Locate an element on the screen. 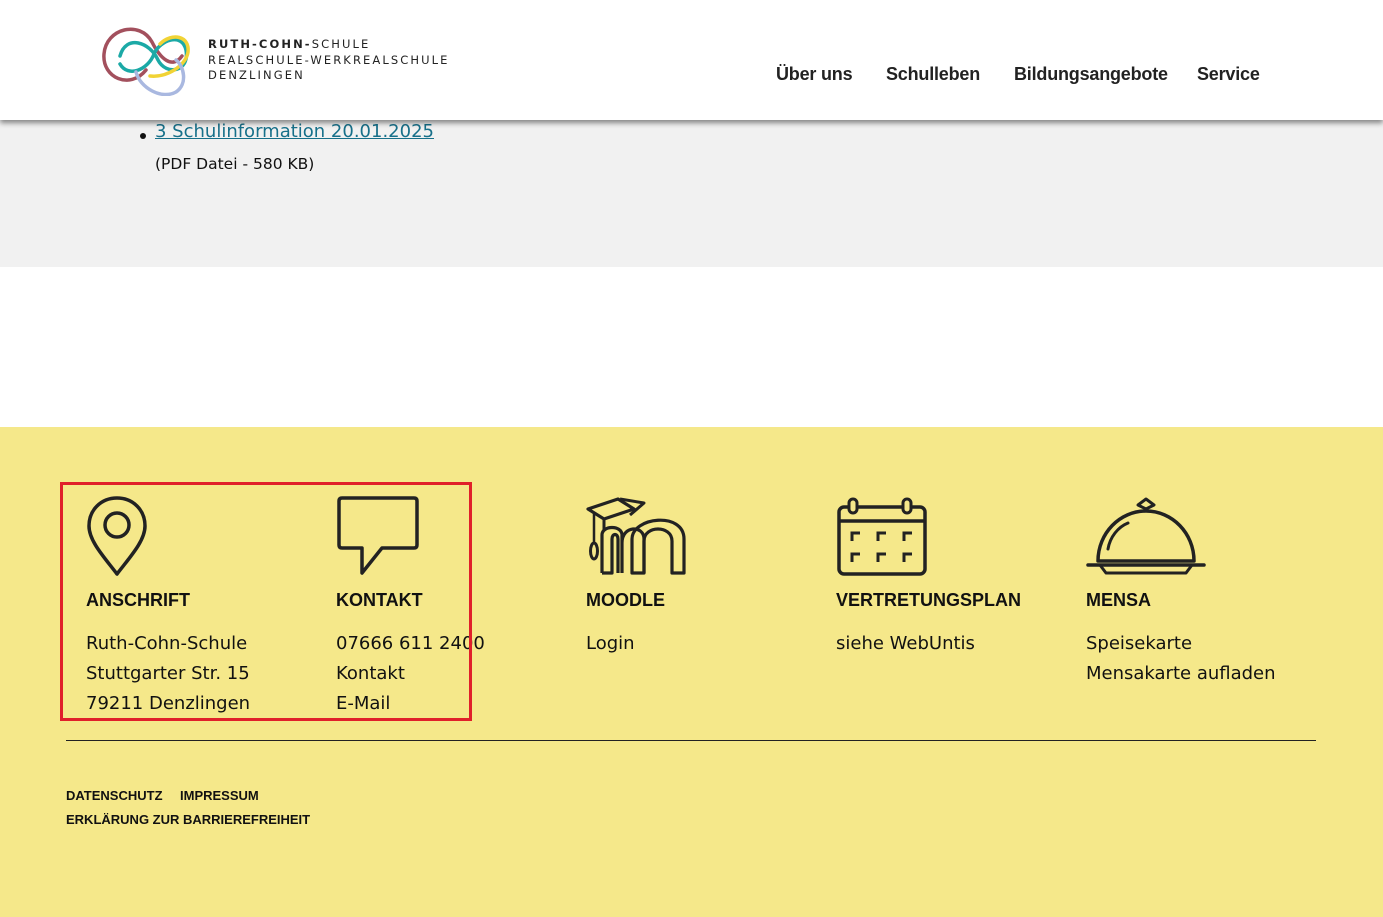 Image resolution: width=1383 pixels, height=917 pixels. list-bullet is located at coordinates (143, 136).